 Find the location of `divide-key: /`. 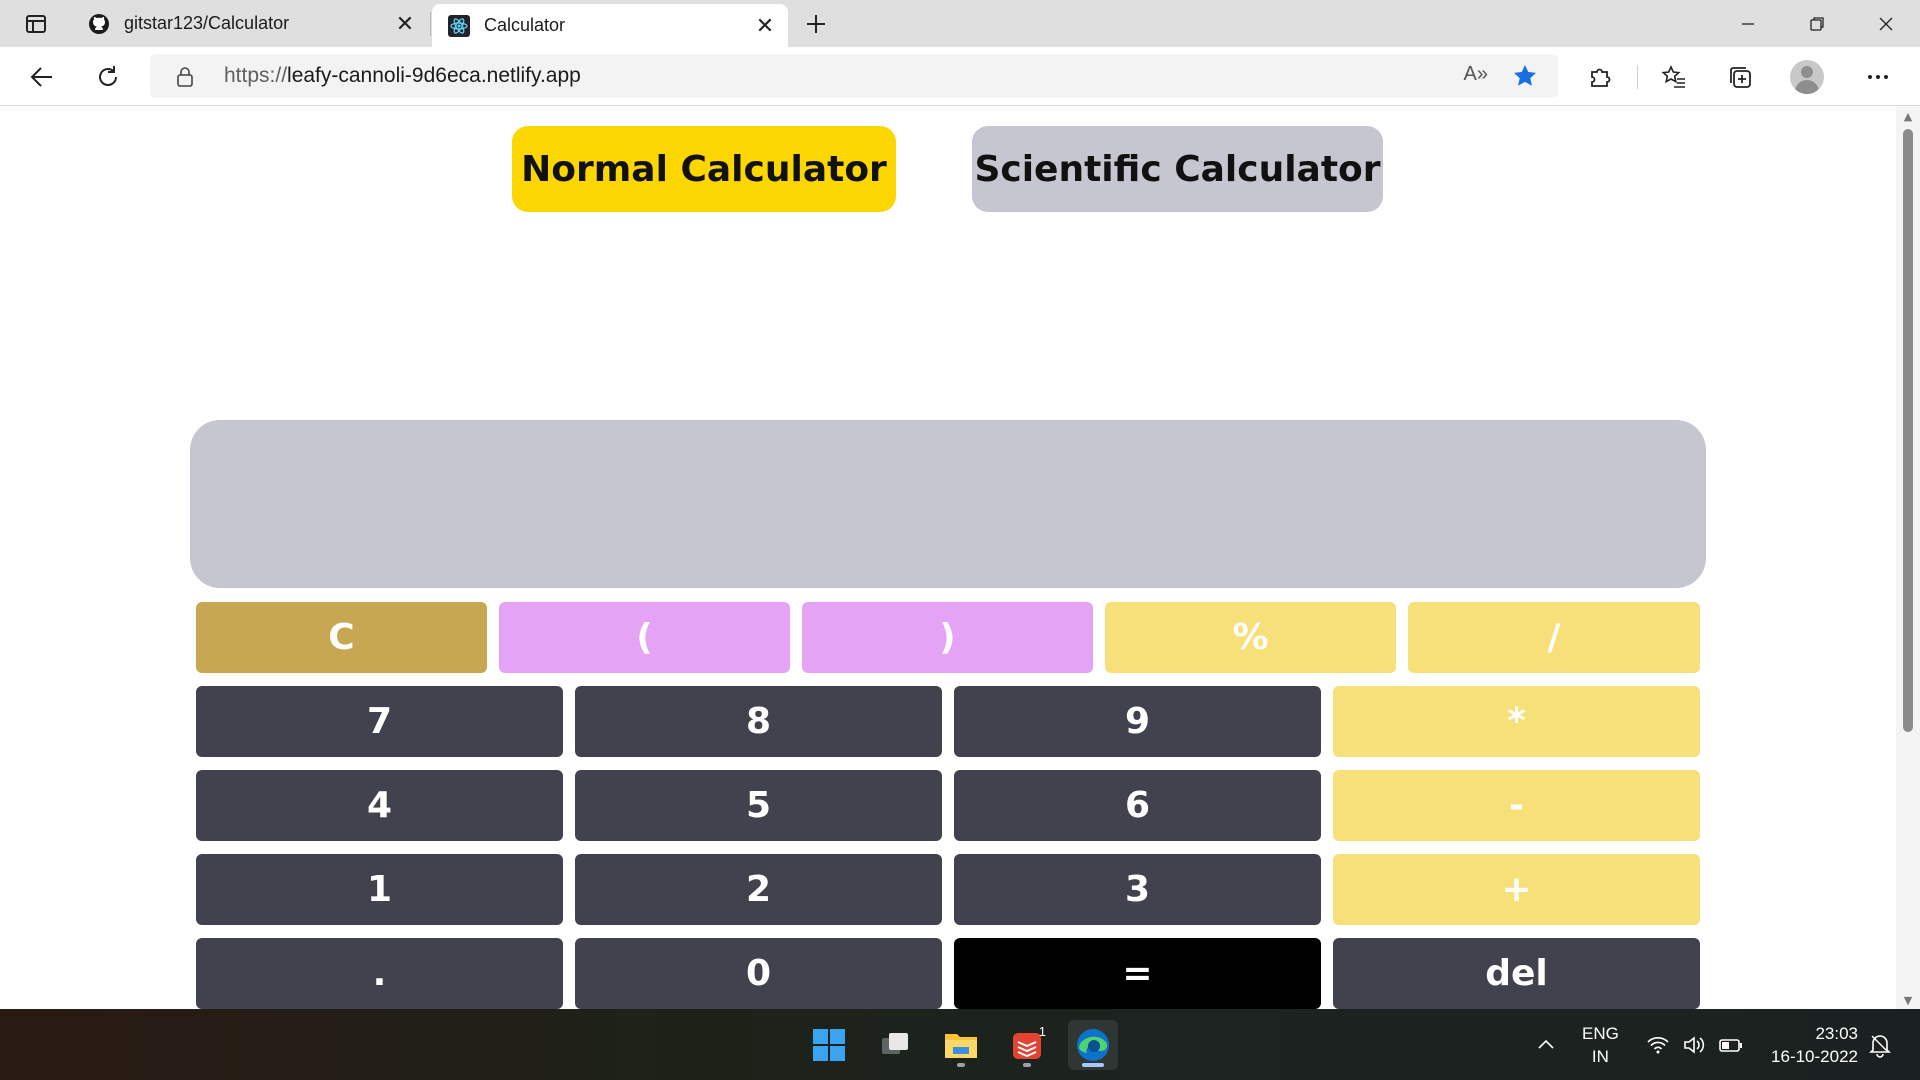

divide-key: / is located at coordinates (1554, 637).